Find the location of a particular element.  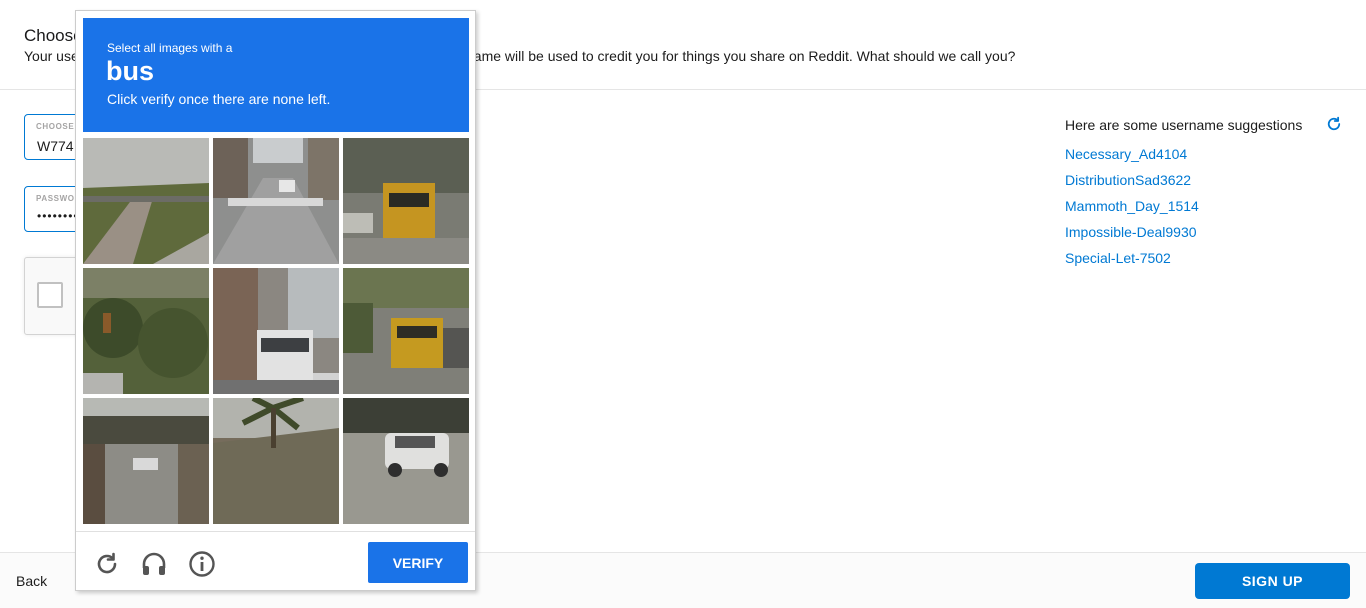

password-value: •••••••• is located at coordinates (58, 216).